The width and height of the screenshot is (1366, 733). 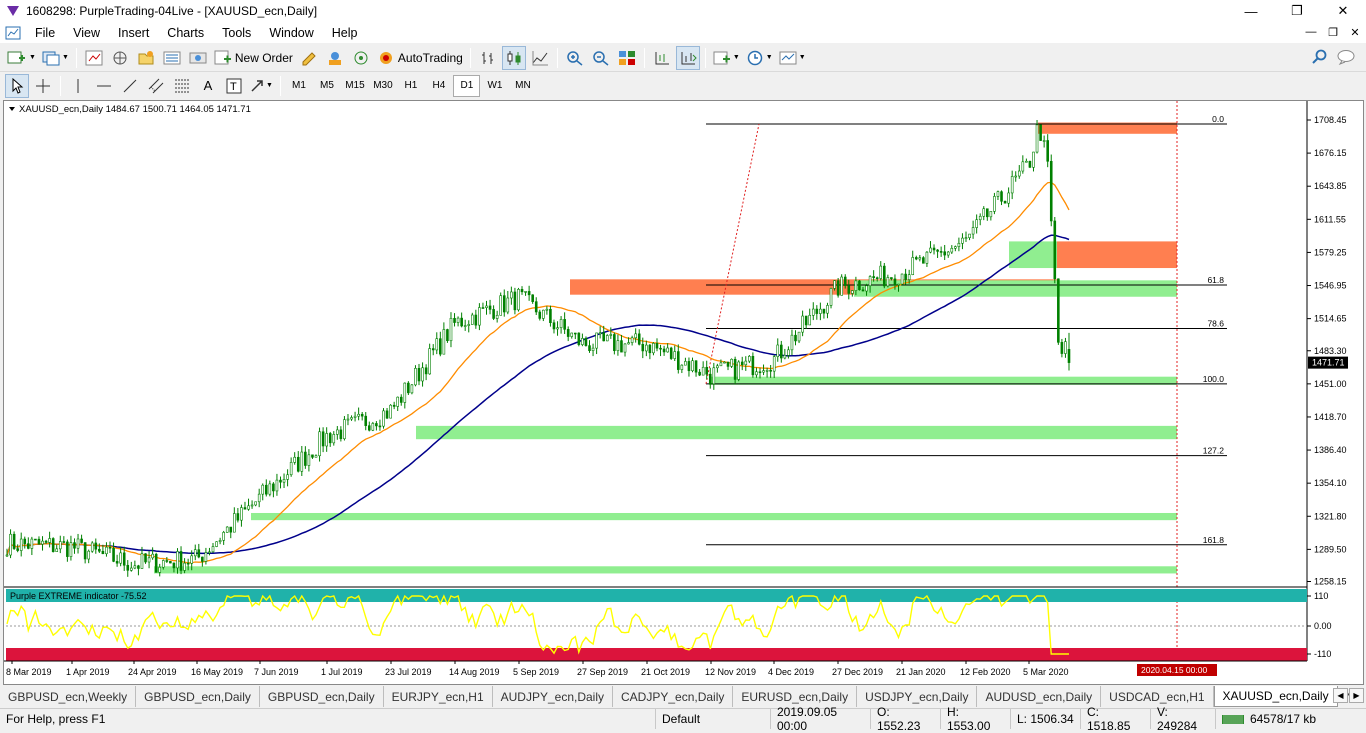 I want to click on timeframe-m1: M1, so click(x=298, y=86).